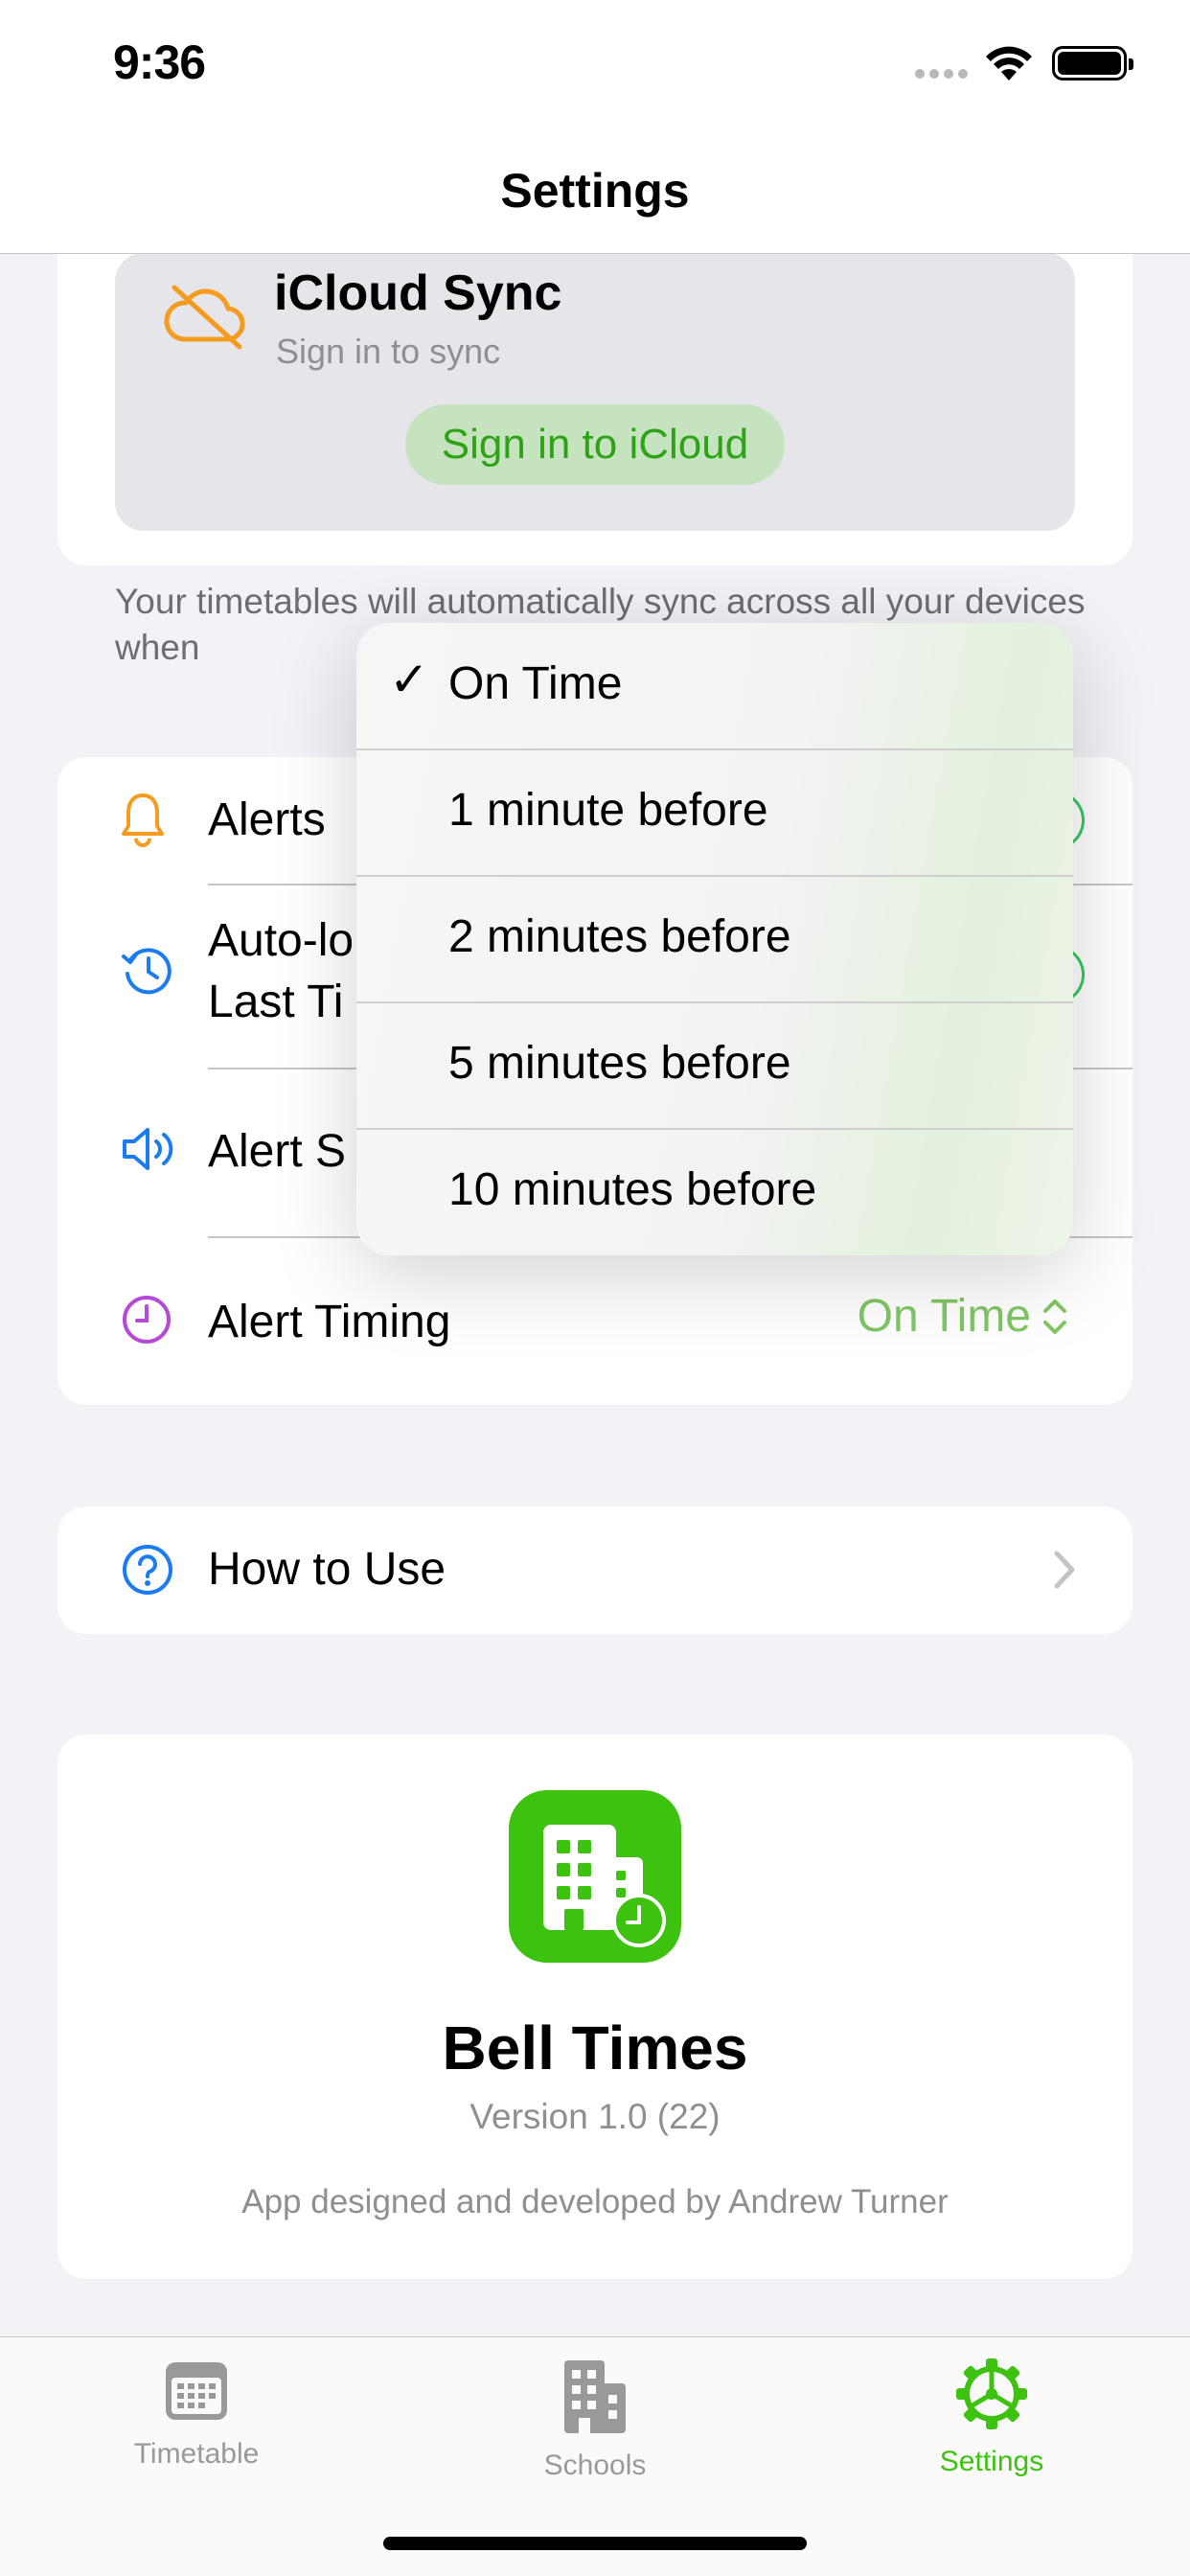  I want to click on icloud-title: iCloud Sync, so click(418, 293).